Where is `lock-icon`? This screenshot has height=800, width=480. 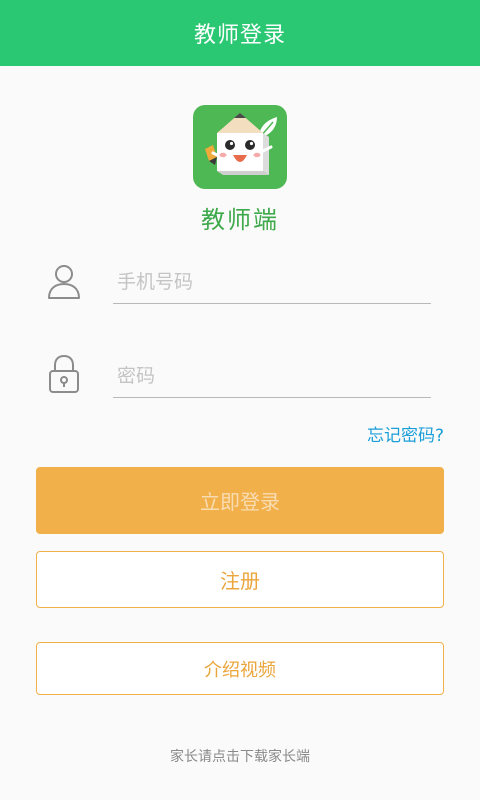
lock-icon is located at coordinates (64, 374).